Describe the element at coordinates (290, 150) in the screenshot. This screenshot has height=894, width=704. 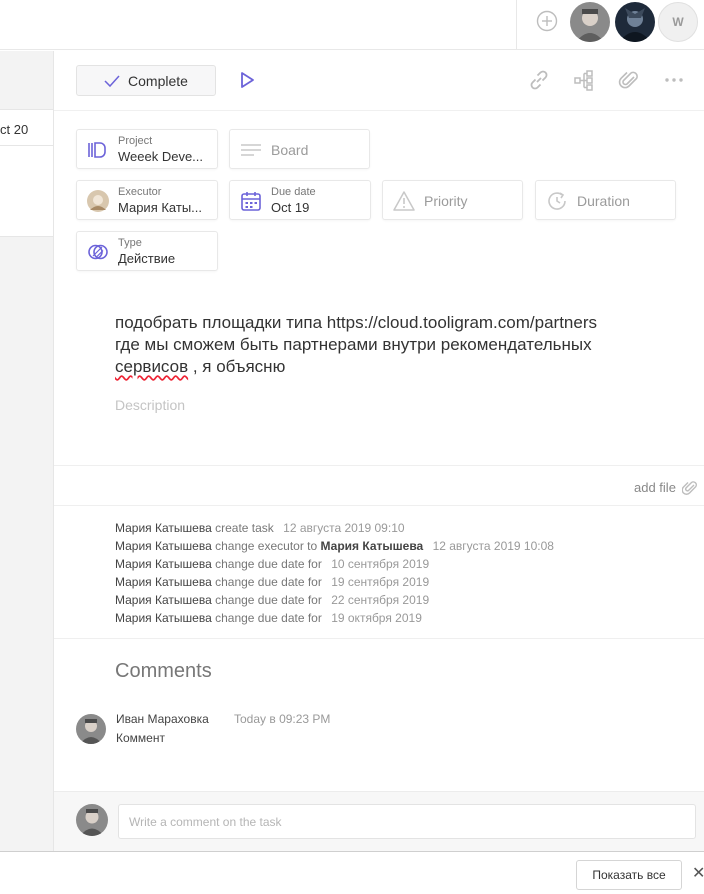
I see `board-placeholder: Board` at that location.